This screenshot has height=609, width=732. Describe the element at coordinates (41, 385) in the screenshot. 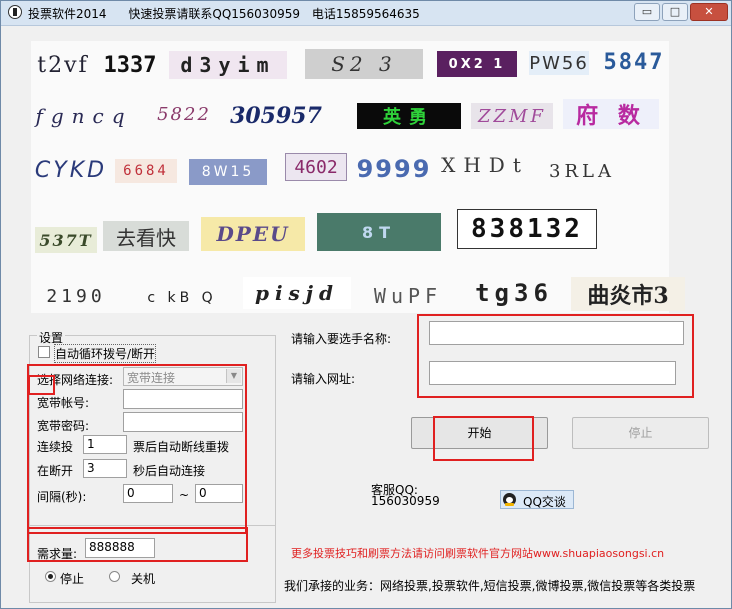

I see `highlight-box-small` at that location.